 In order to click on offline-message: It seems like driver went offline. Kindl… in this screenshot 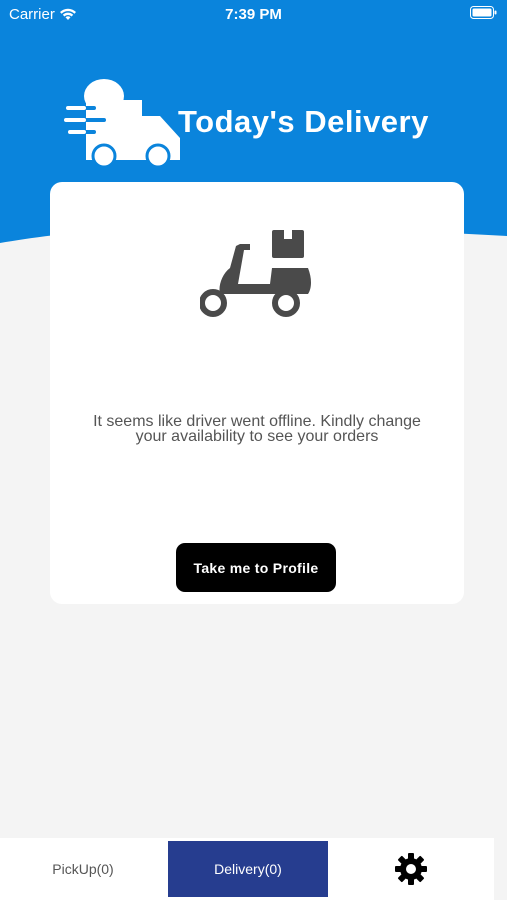, I will do `click(257, 429)`.